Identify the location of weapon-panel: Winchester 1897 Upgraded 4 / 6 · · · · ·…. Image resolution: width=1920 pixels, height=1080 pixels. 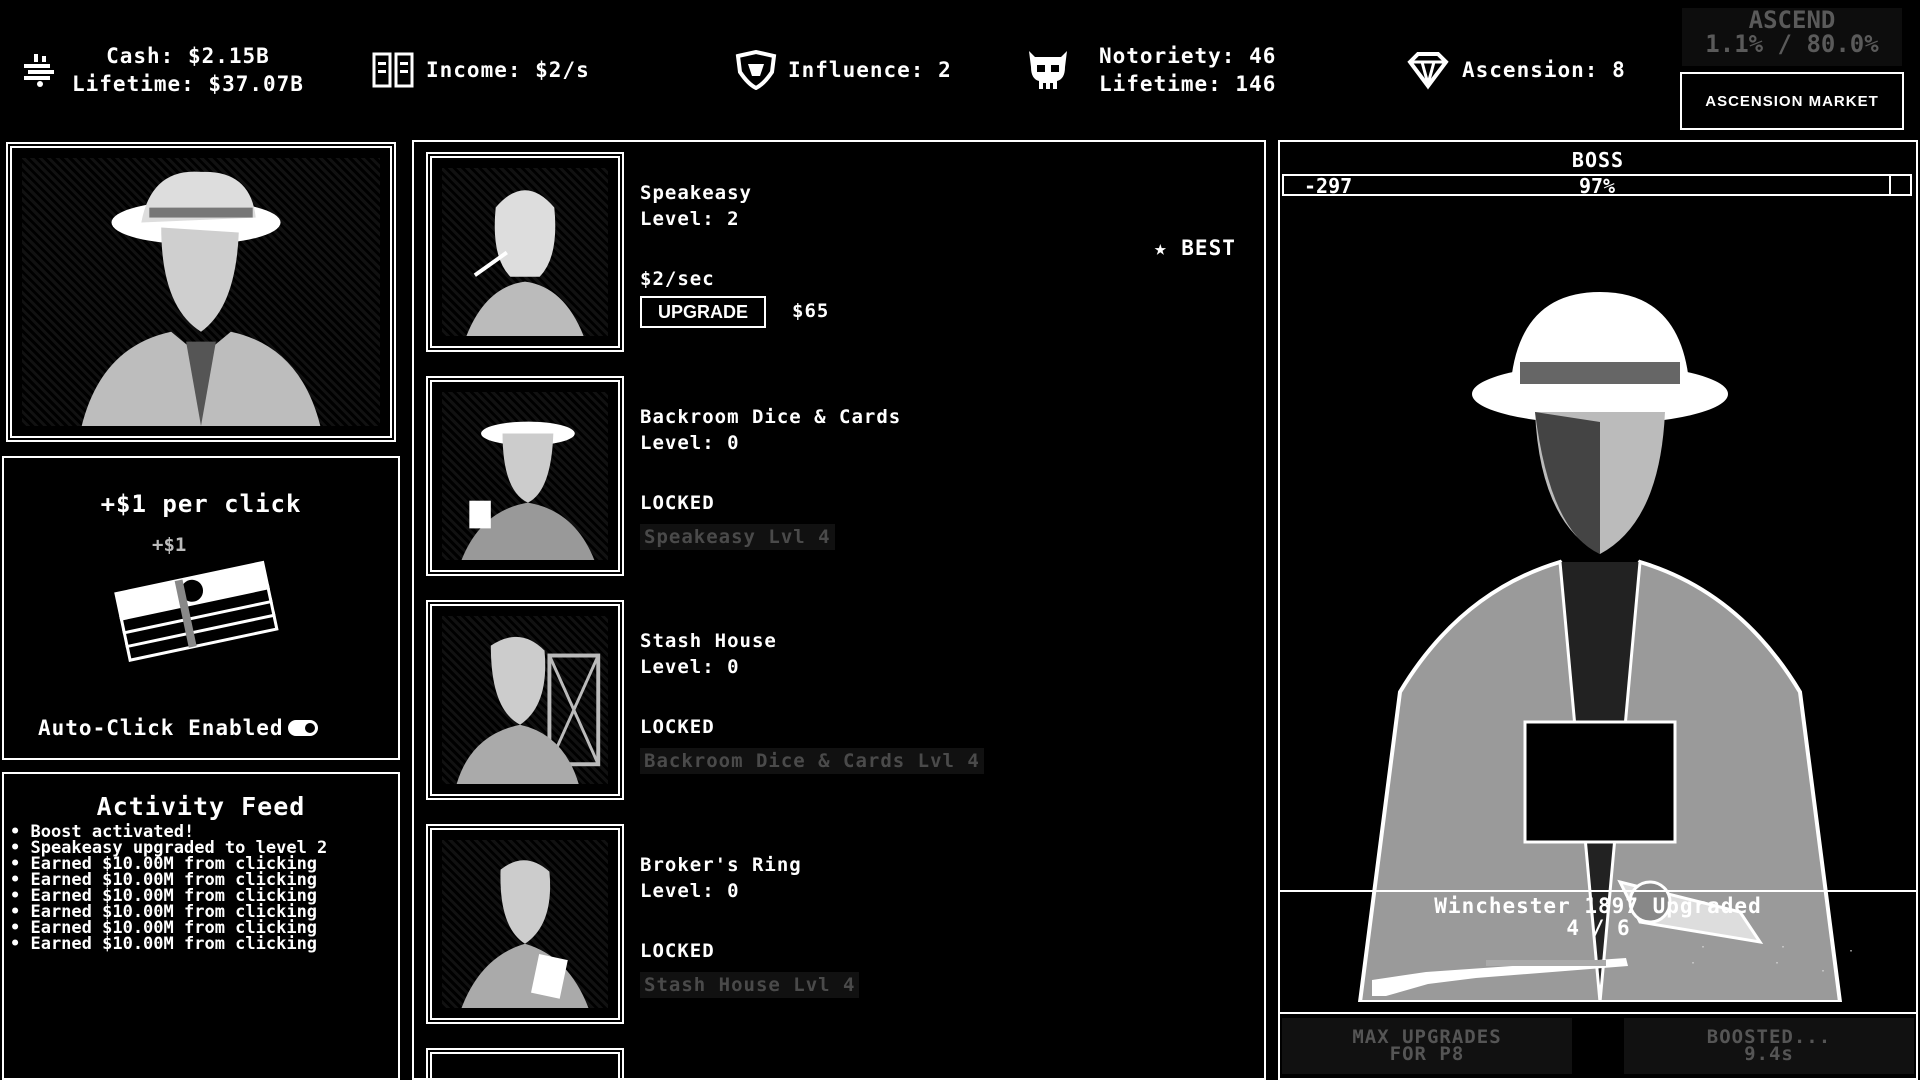
(1598, 952).